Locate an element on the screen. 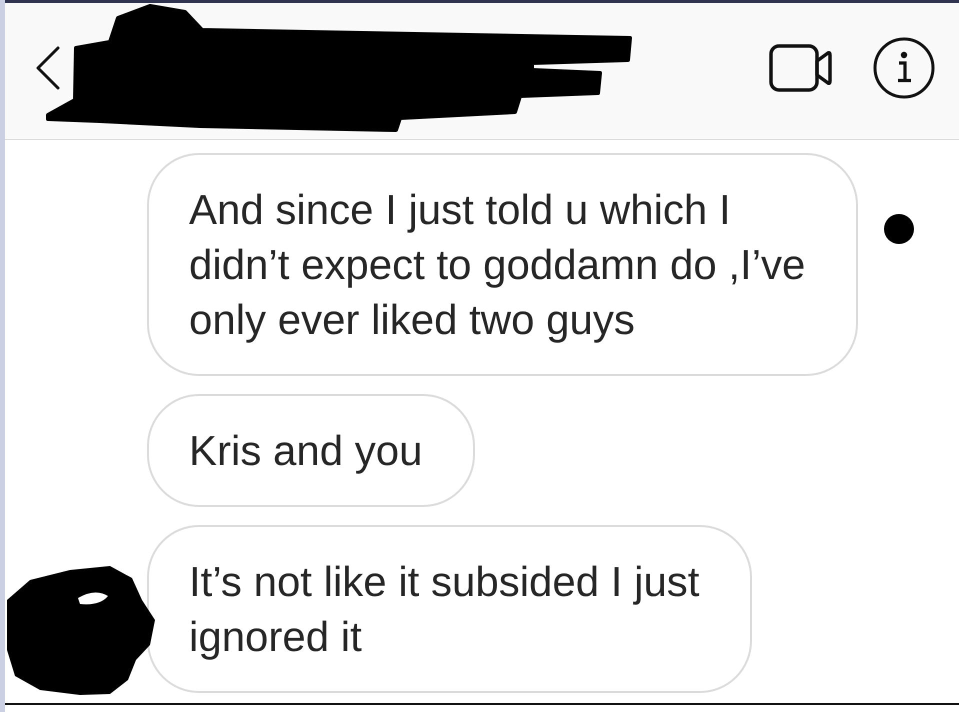 This screenshot has width=959, height=712. info-icon is located at coordinates (904, 68).